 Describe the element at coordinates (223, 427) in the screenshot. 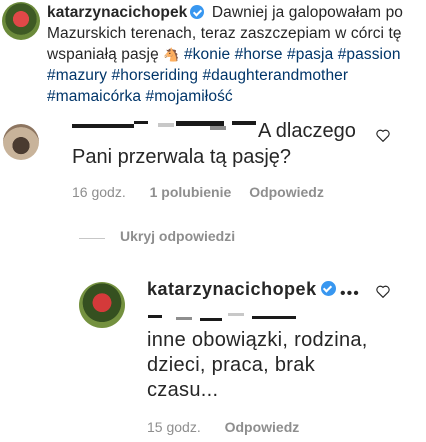

I see `reply-meta: 15 godz. Odpowiedz` at that location.